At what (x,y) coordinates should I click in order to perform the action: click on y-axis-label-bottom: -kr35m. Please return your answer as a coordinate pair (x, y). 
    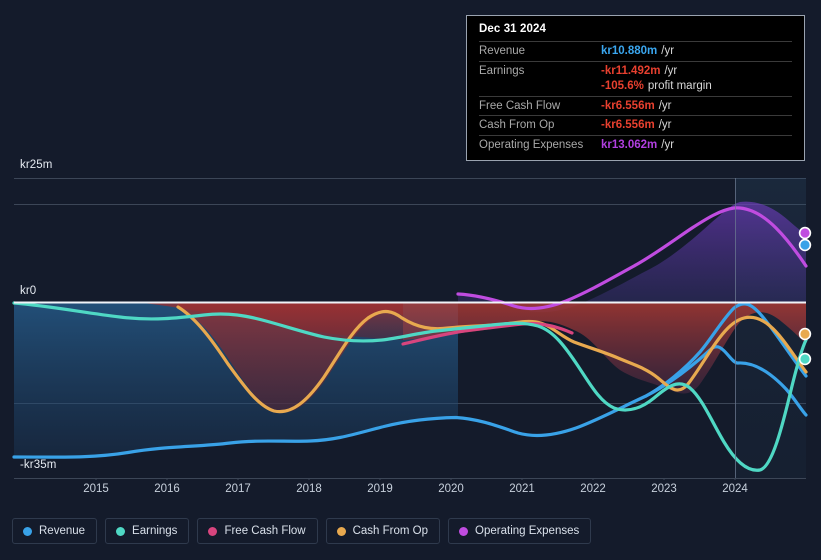
    Looking at the image, I should click on (38, 465).